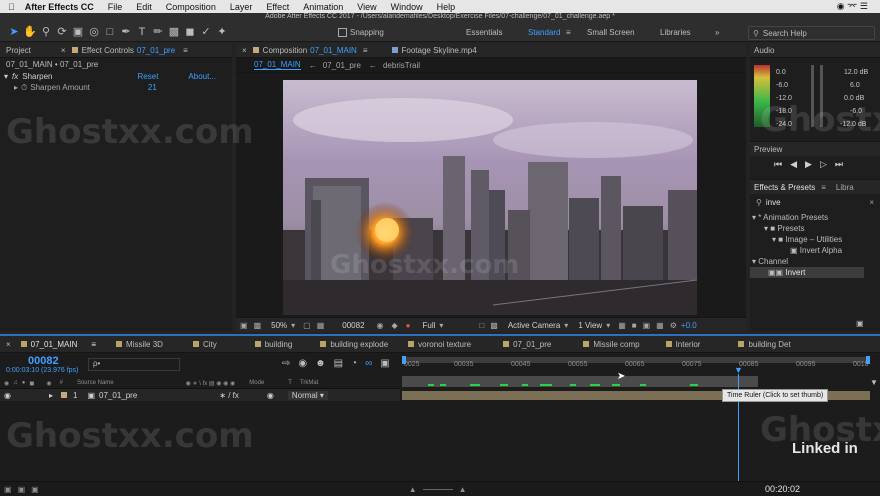  Describe the element at coordinates (793, 164) in the screenshot. I see `prev-frame-icon: ◀` at that location.